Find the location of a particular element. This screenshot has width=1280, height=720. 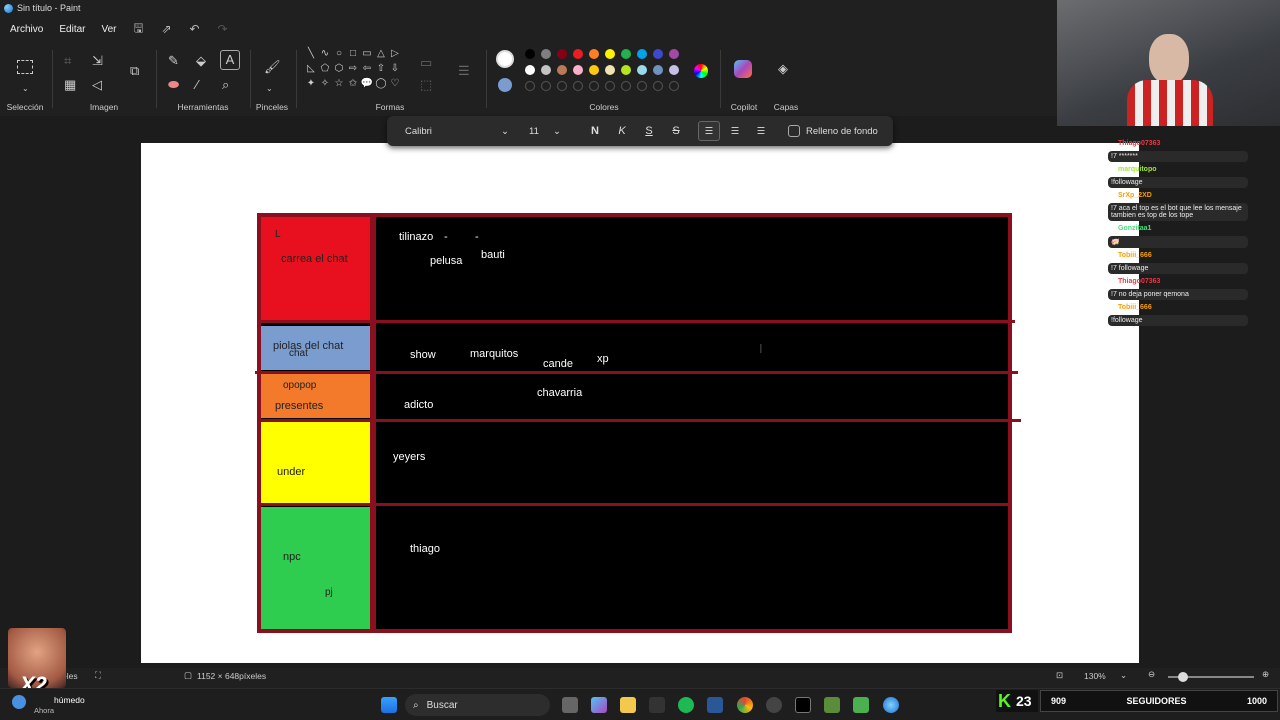

obs-icon is located at coordinates (774, 705).